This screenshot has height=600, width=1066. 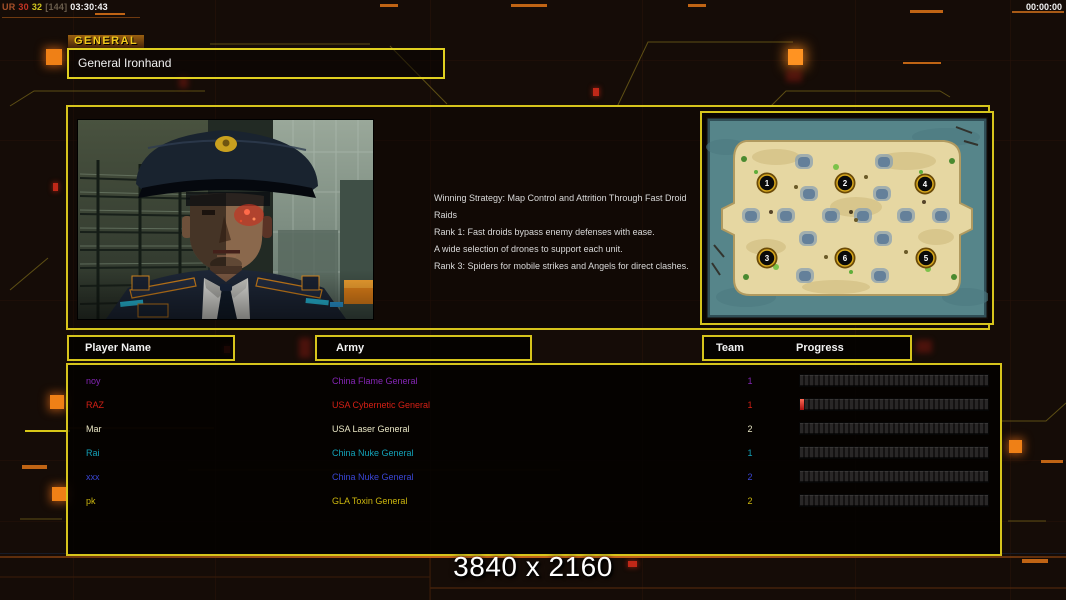 What do you see at coordinates (381, 405) in the screenshot?
I see `player-army: USA Cybernetic General` at bounding box center [381, 405].